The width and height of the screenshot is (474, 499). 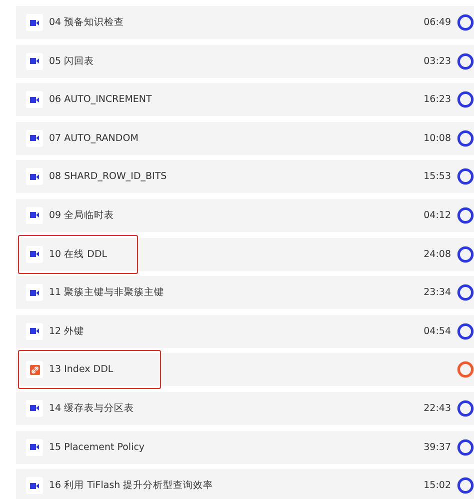 What do you see at coordinates (93, 138) in the screenshot?
I see `lesson-title: 07 AUTO_RANDOM` at bounding box center [93, 138].